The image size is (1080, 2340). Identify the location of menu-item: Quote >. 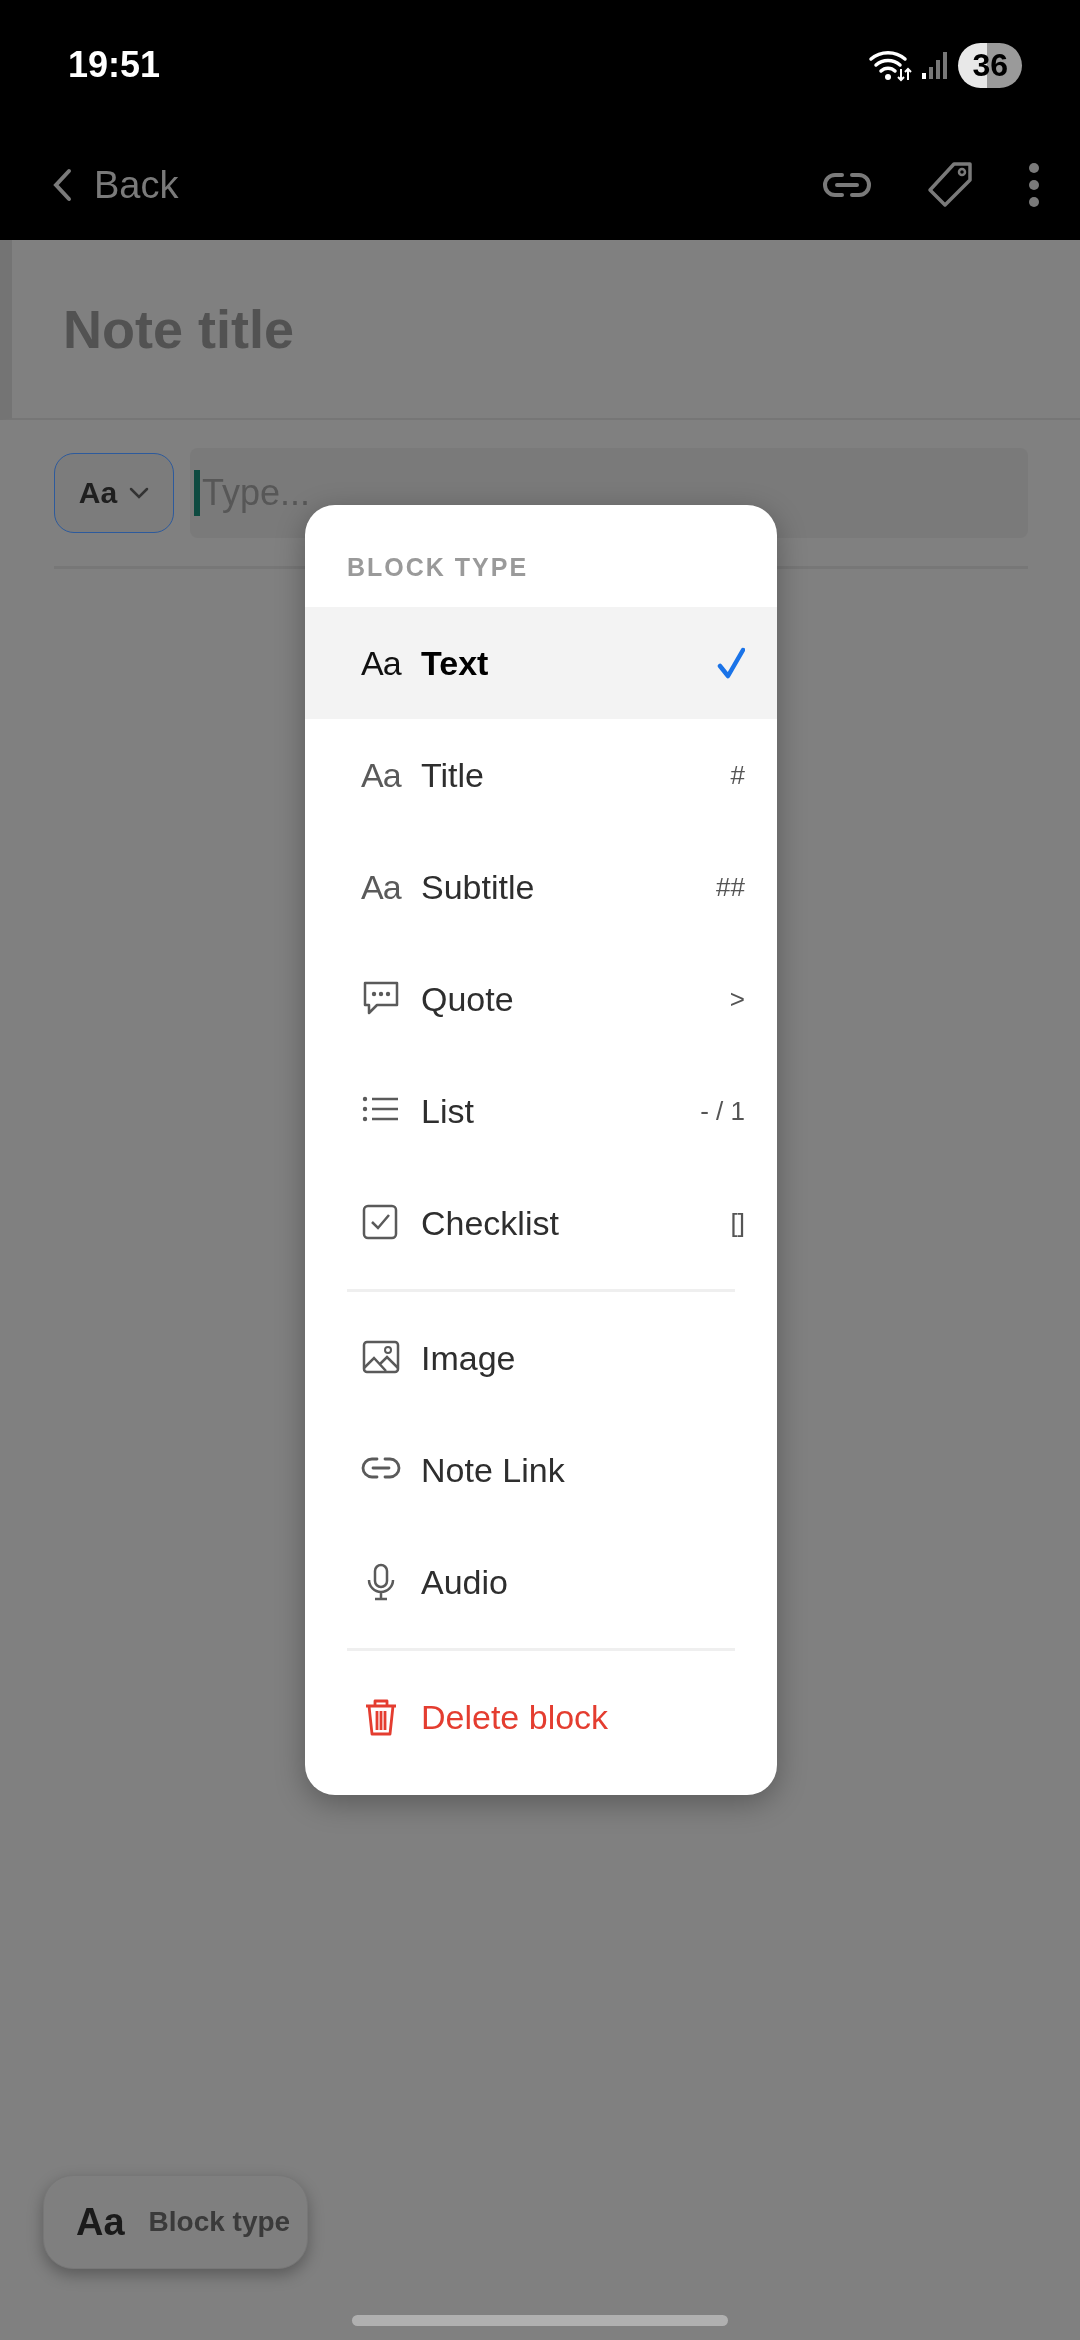
(541, 999).